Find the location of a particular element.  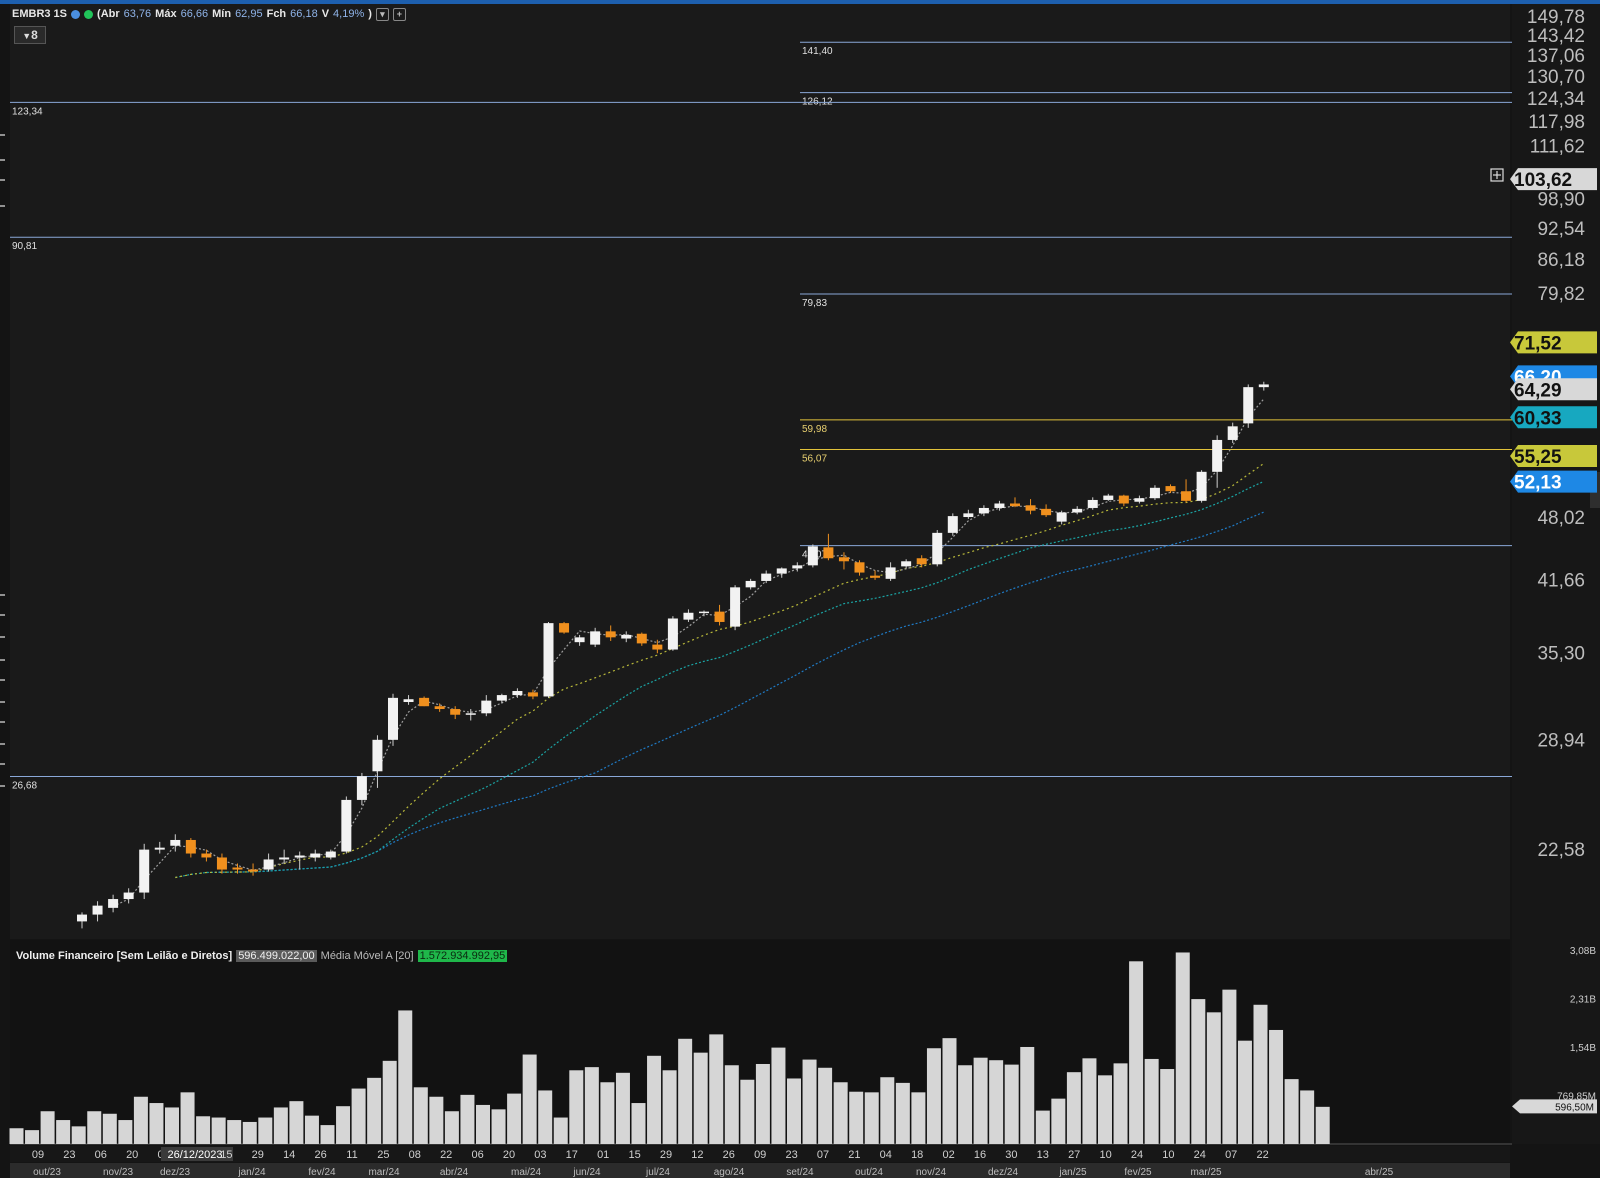

price-tag-label: 103,62 is located at coordinates (1543, 180).